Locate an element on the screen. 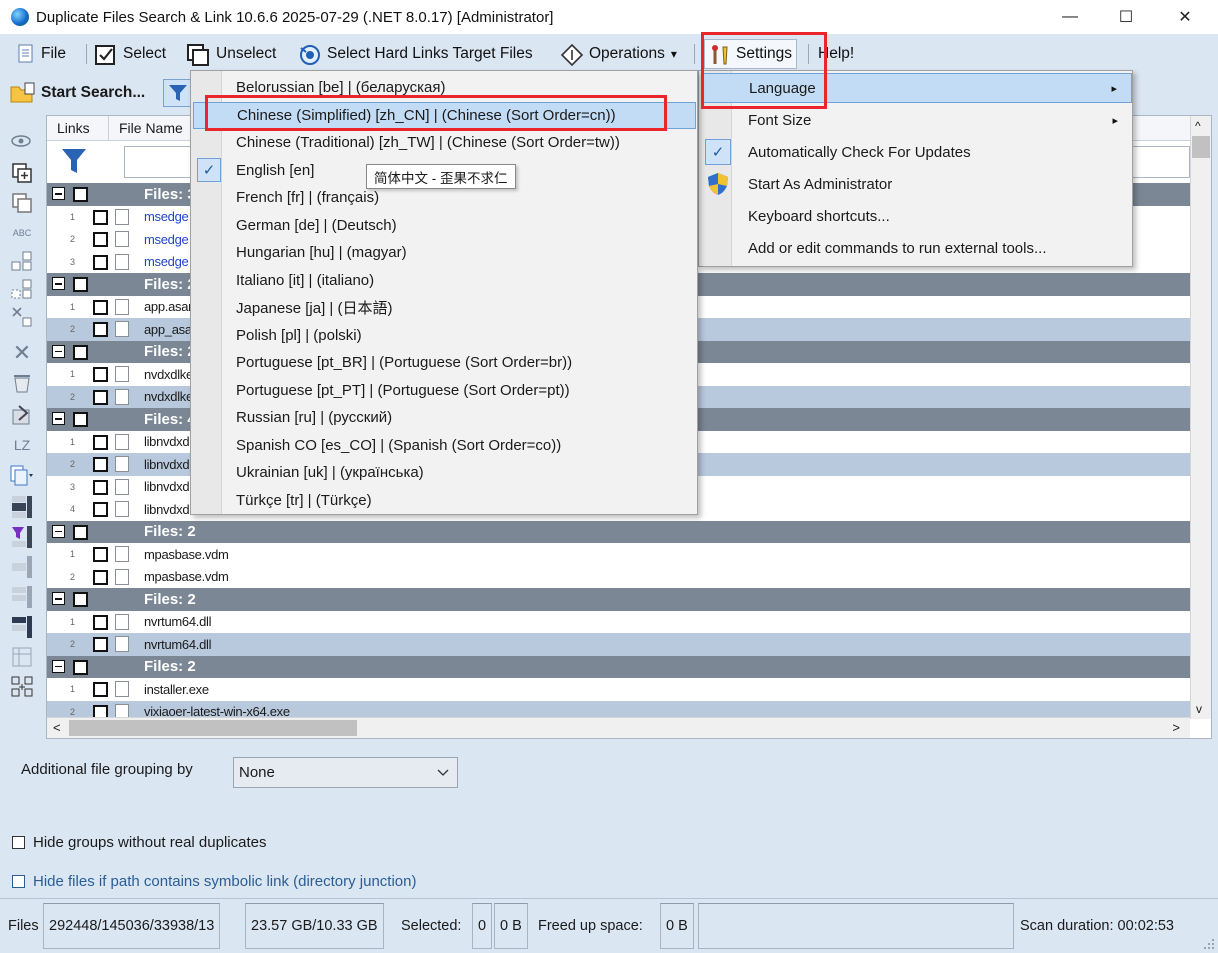 Image resolution: width=1218 pixels, height=953 pixels. close-button: ✕ is located at coordinates (1185, 17).